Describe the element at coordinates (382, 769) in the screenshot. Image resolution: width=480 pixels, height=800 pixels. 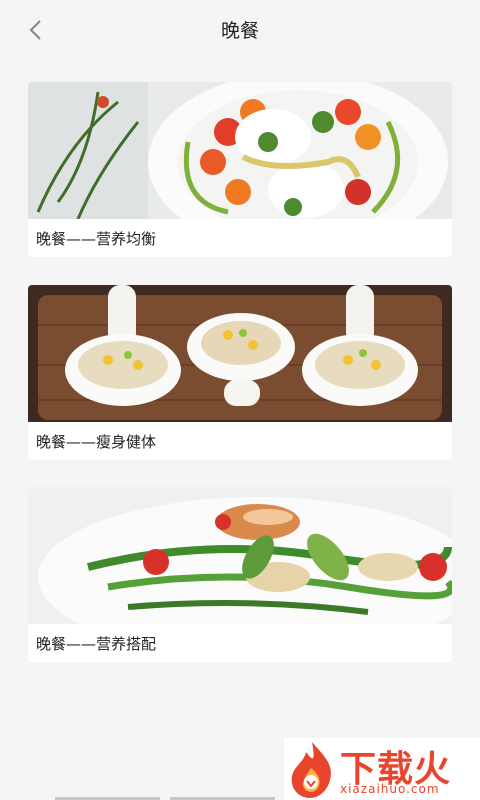
I see `watermark: 下载火 xiazaihuo.com` at that location.